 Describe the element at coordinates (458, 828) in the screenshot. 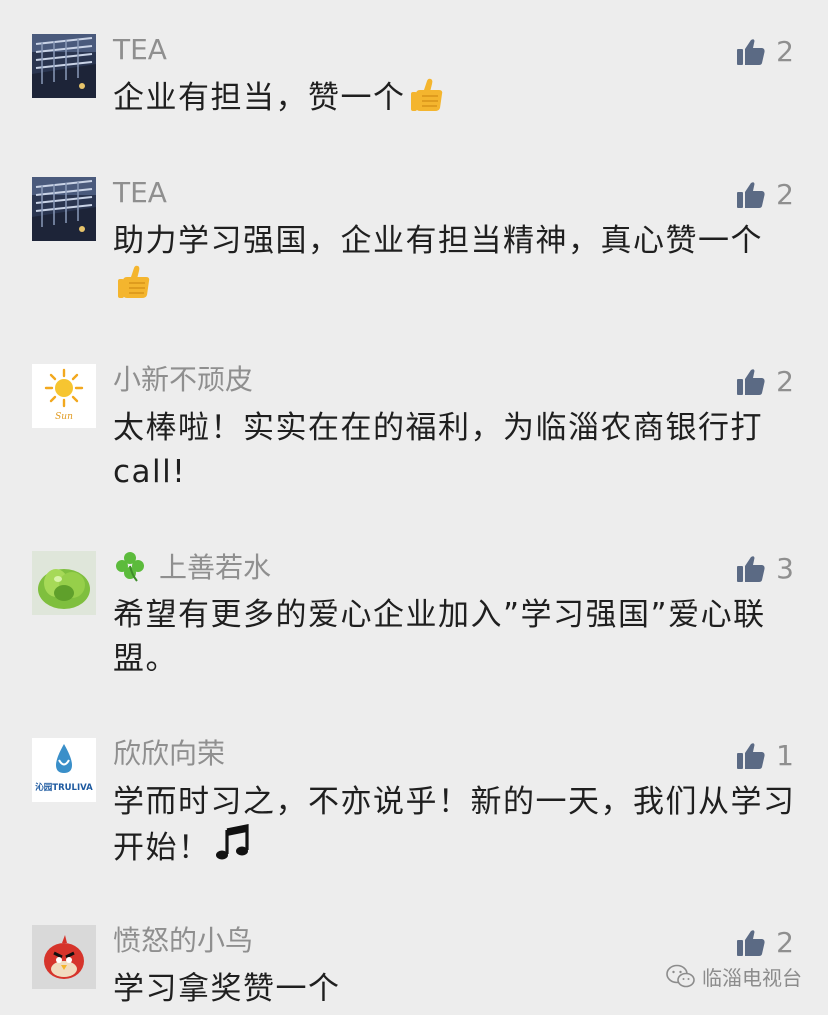

I see `comment-text-container: 学而时习之，不亦说乎！新的一天，我们从学习开始！` at that location.